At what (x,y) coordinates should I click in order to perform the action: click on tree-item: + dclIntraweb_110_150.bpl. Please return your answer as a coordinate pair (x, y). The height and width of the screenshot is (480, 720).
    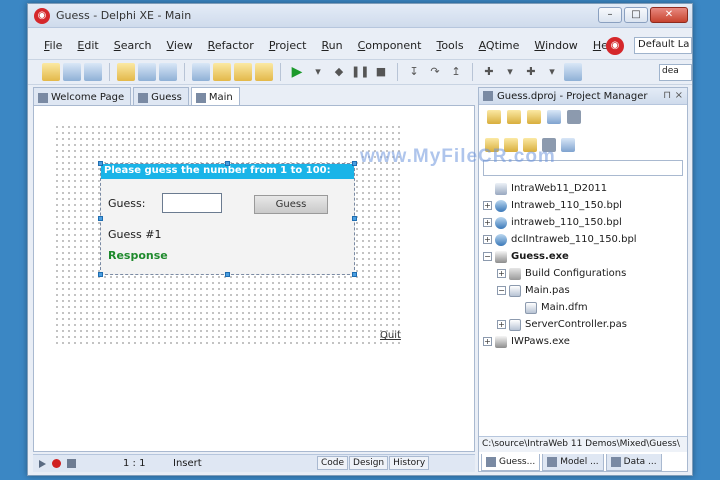
    Looking at the image, I should click on (585, 239).